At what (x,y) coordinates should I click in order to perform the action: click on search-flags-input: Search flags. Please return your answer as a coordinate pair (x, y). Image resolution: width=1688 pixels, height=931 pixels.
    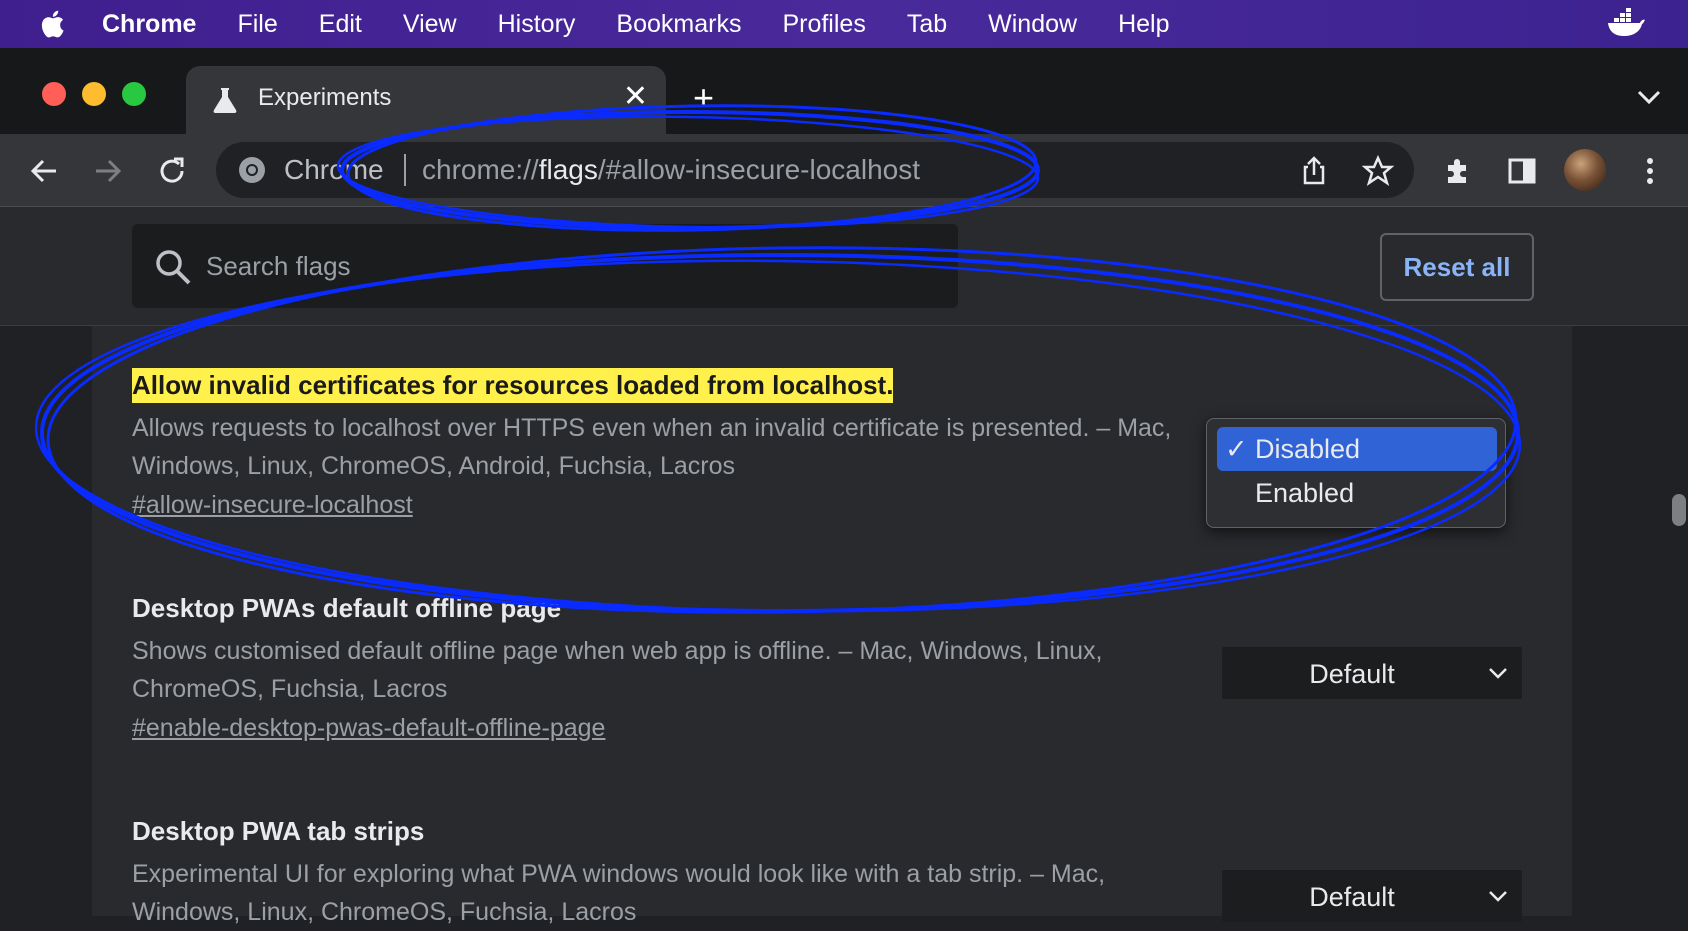
    Looking at the image, I should click on (545, 266).